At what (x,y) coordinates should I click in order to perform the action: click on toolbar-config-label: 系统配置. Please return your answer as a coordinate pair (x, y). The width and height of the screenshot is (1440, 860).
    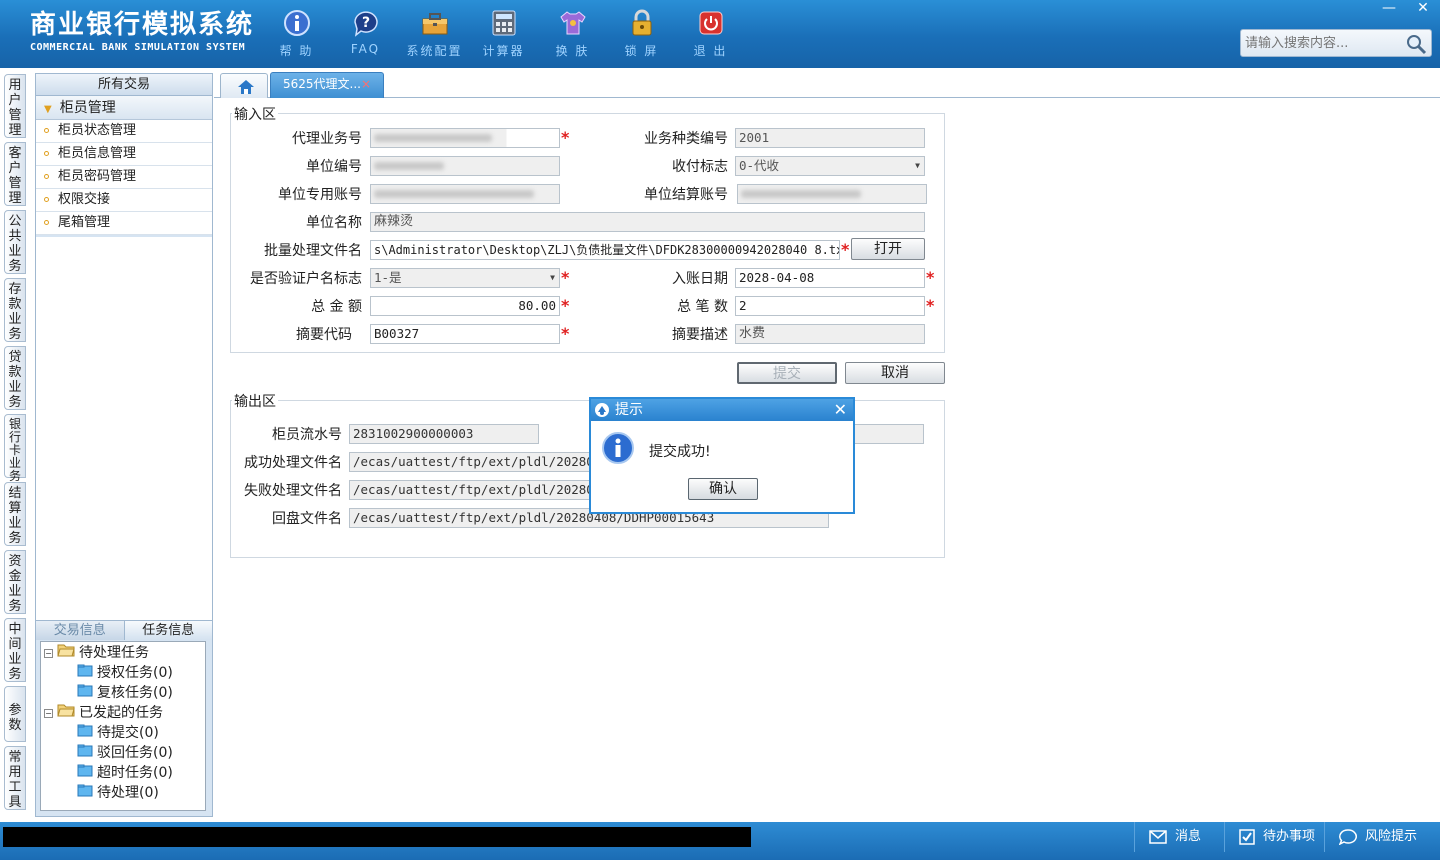
    Looking at the image, I should click on (434, 51).